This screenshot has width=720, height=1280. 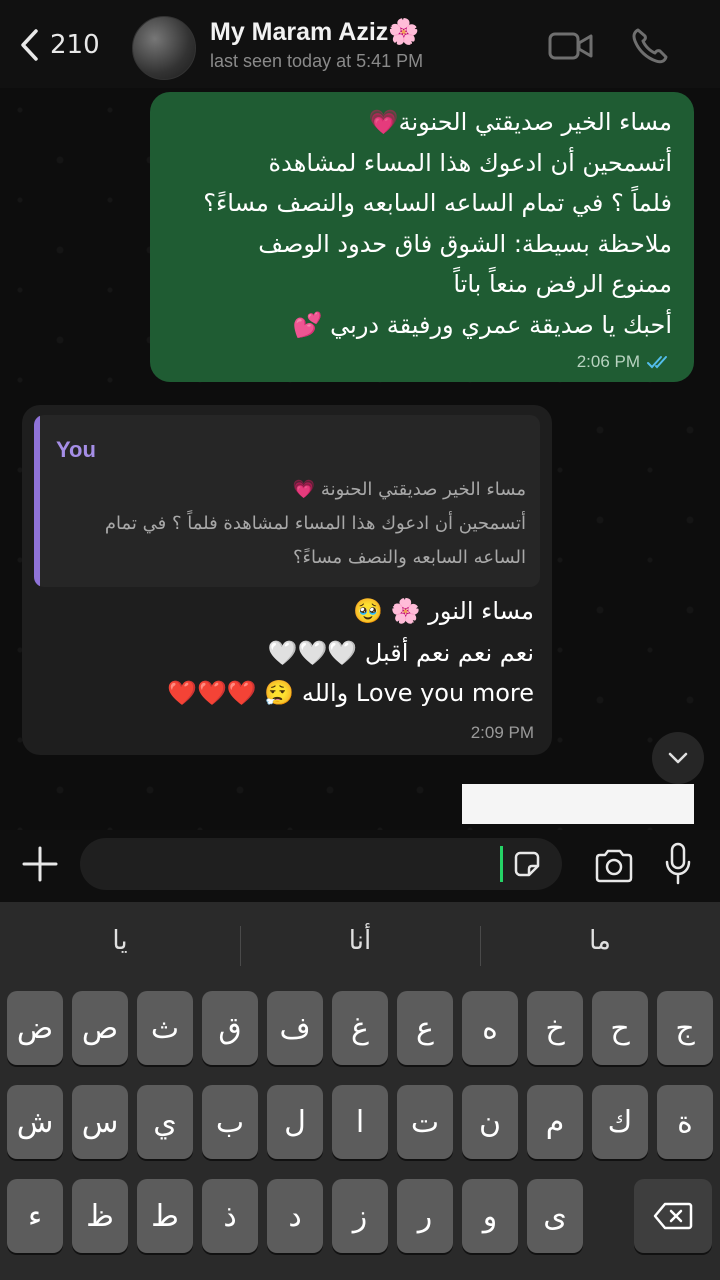 What do you see at coordinates (315, 32) in the screenshot?
I see `contact-name: My Maram Aziz🌸` at bounding box center [315, 32].